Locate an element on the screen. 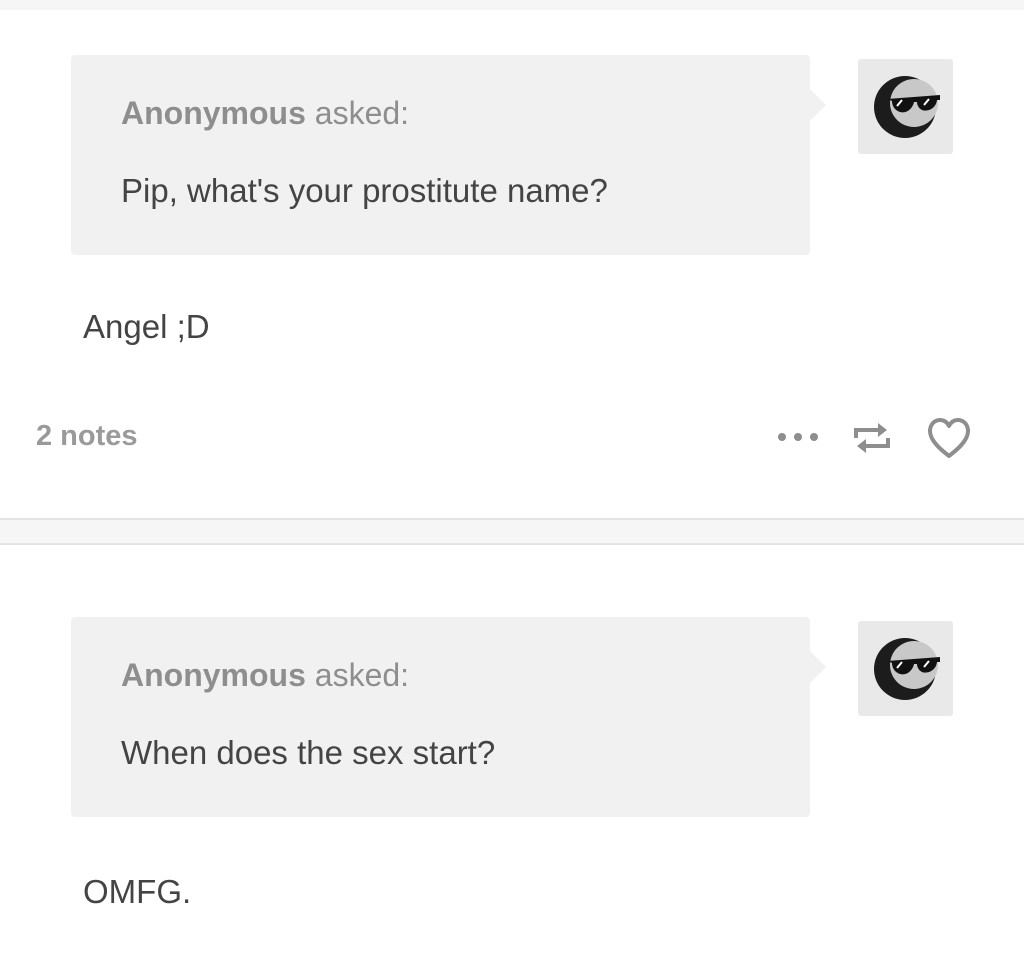  answer-text: OMFG. is located at coordinates (137, 891).